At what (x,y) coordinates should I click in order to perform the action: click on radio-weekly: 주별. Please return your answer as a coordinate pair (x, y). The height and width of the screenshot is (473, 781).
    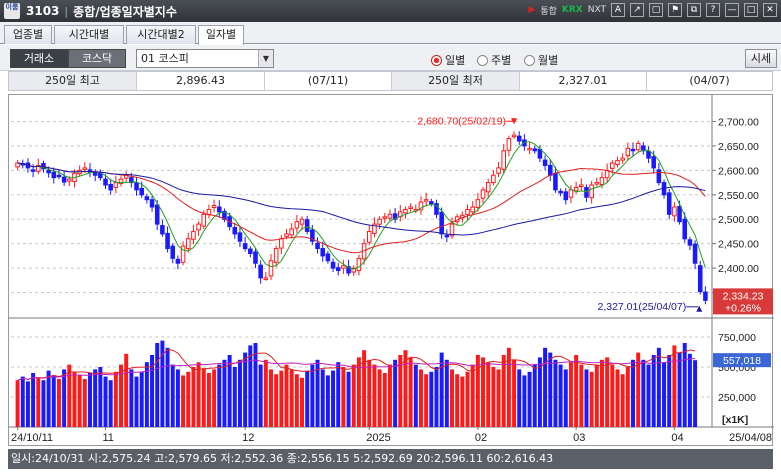
    Looking at the image, I should click on (494, 60).